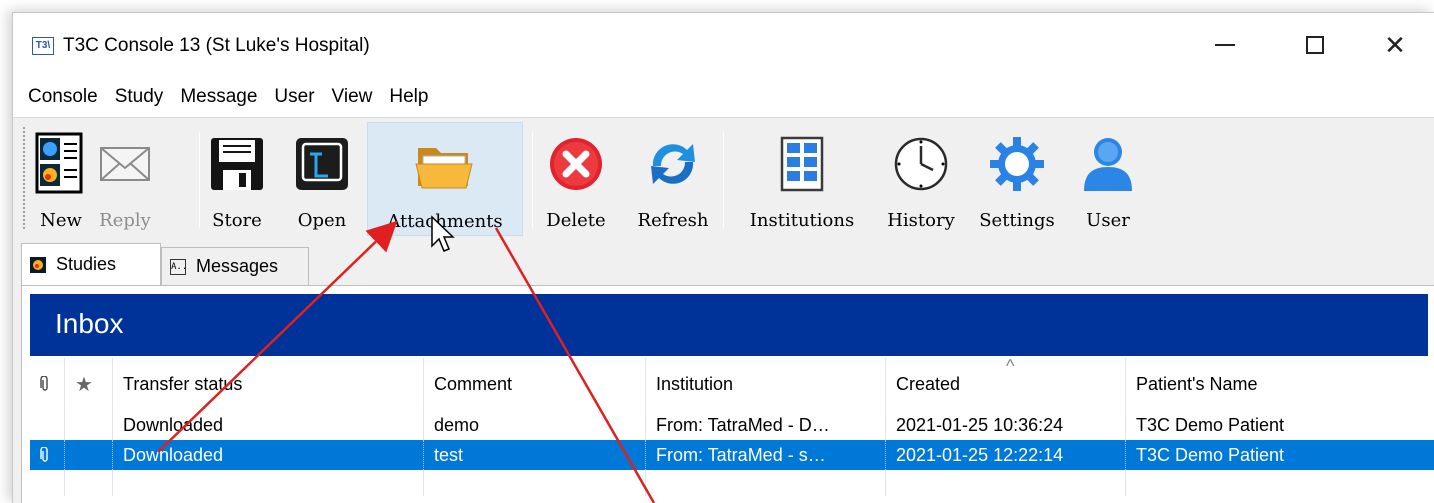 The width and height of the screenshot is (1434, 503). Describe the element at coordinates (61, 220) in the screenshot. I see `new-label: New` at that location.